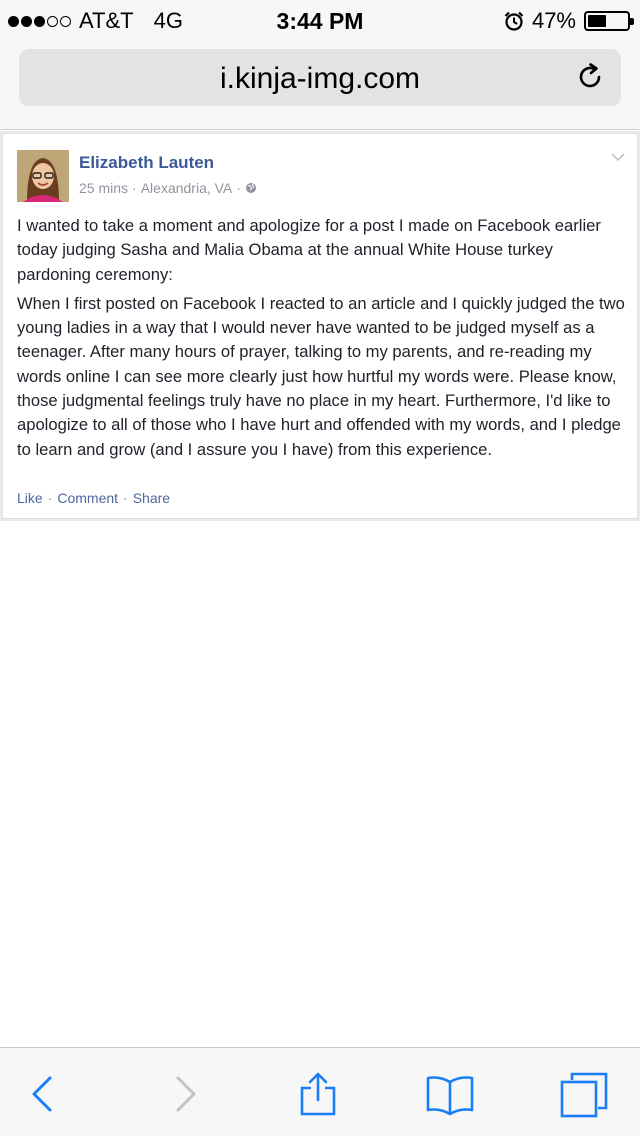 The width and height of the screenshot is (640, 1136). Describe the element at coordinates (320, 20) in the screenshot. I see `status-bar: AT&T 4G 3:44 PM 47%` at that location.